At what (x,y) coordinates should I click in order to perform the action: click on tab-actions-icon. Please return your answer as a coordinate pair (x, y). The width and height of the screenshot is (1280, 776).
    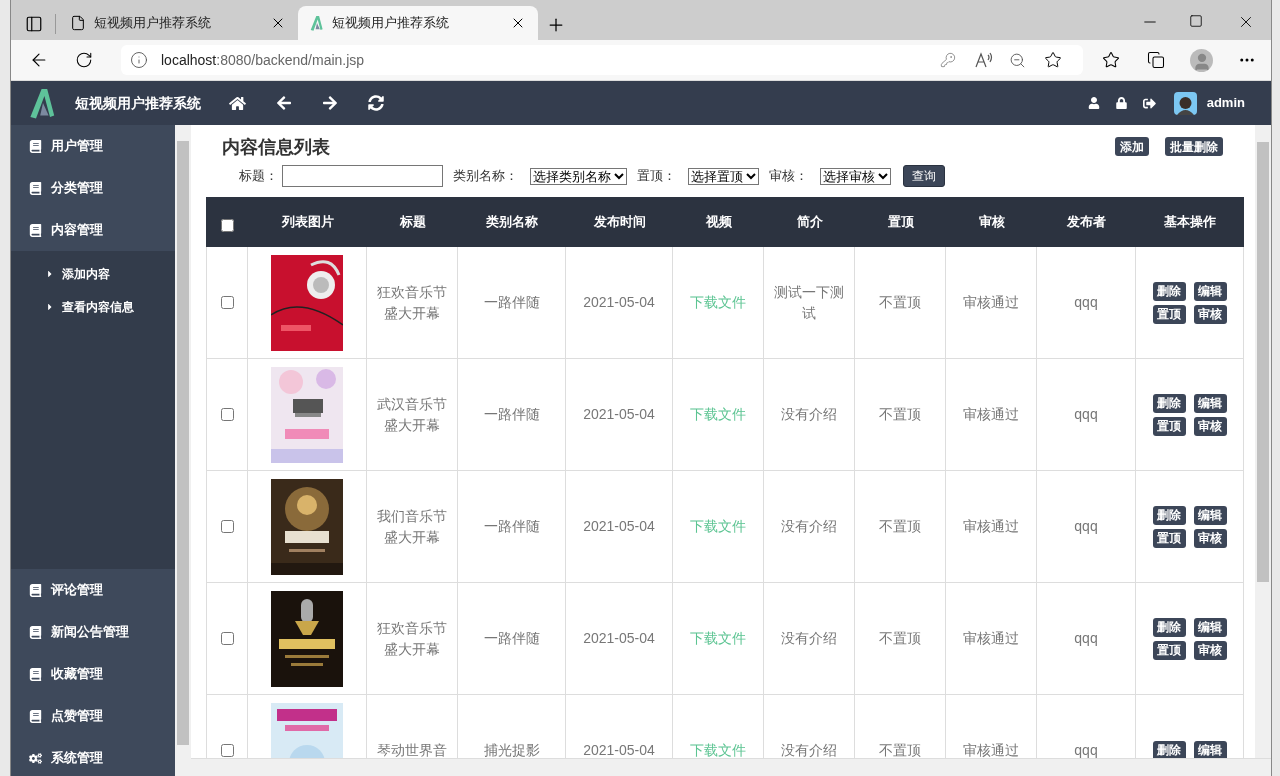
    Looking at the image, I should click on (34, 24).